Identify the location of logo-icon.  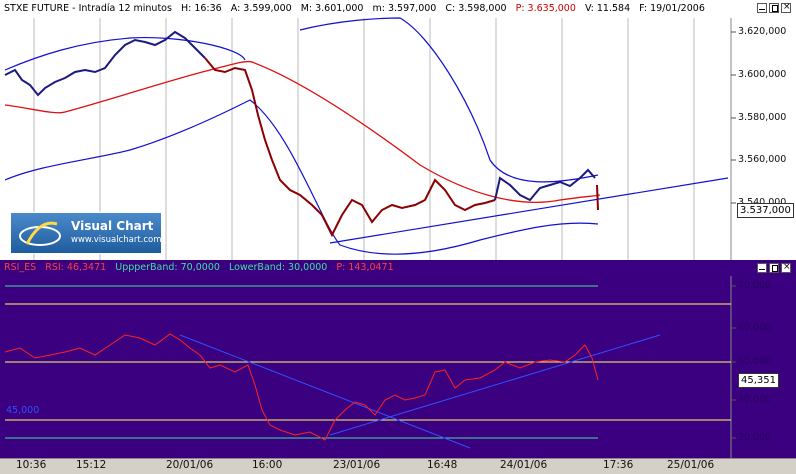
(40, 233).